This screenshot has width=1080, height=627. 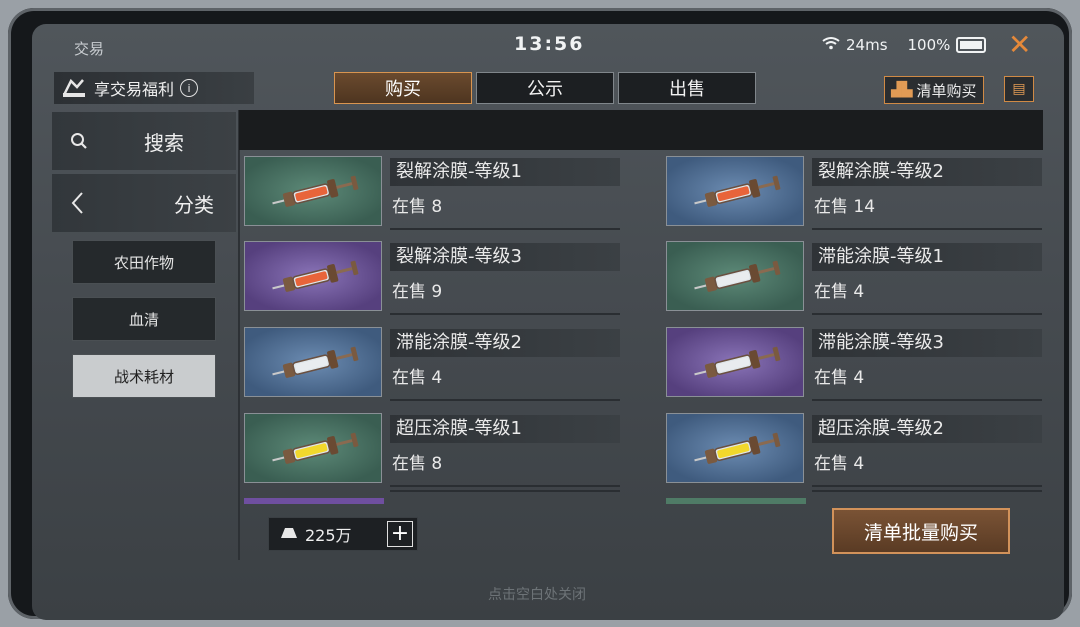 What do you see at coordinates (904, 45) in the screenshot?
I see `status-indicators: 24ms 100%` at bounding box center [904, 45].